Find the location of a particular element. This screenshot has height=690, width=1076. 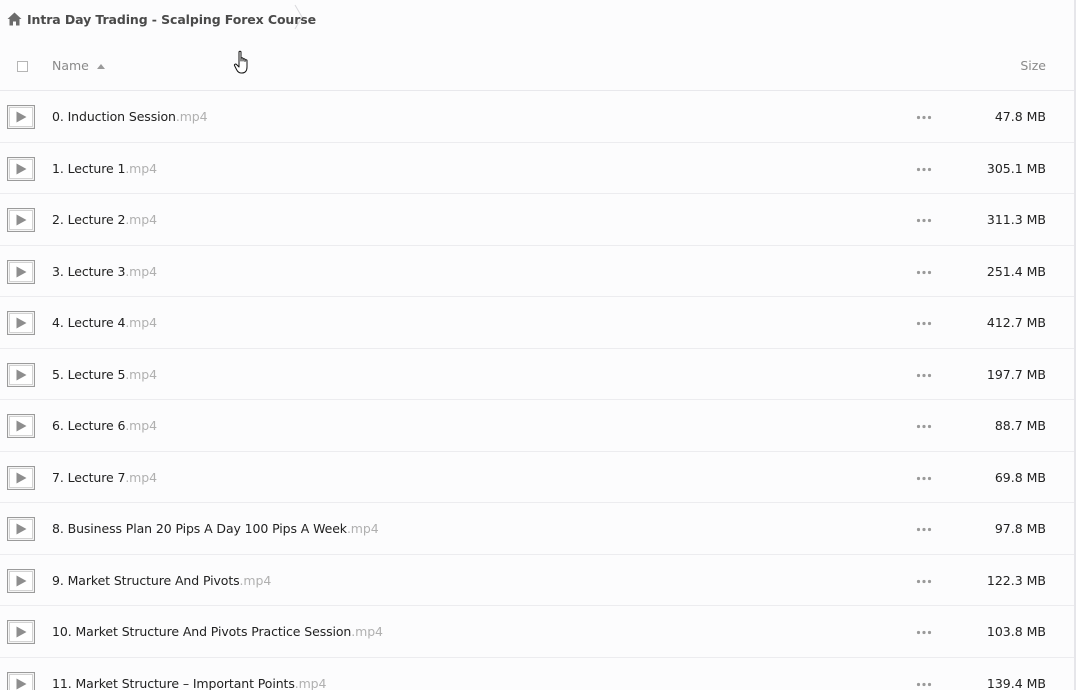

file-name: 6. Lecture 6.mp4 is located at coordinates (104, 425).